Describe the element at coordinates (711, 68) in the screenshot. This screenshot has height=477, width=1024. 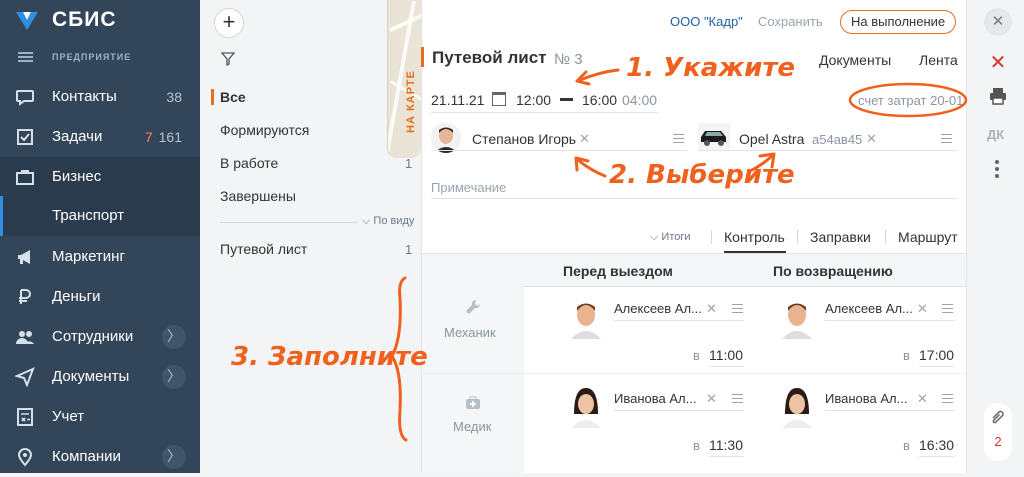
I see `annotation-step-1: 1. Укажите` at that location.